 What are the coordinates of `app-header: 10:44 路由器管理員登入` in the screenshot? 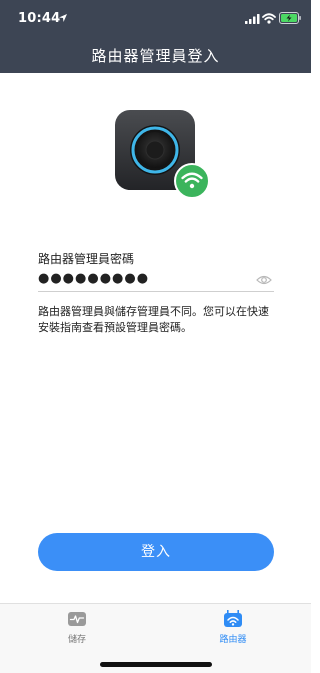 It's located at (155, 36).